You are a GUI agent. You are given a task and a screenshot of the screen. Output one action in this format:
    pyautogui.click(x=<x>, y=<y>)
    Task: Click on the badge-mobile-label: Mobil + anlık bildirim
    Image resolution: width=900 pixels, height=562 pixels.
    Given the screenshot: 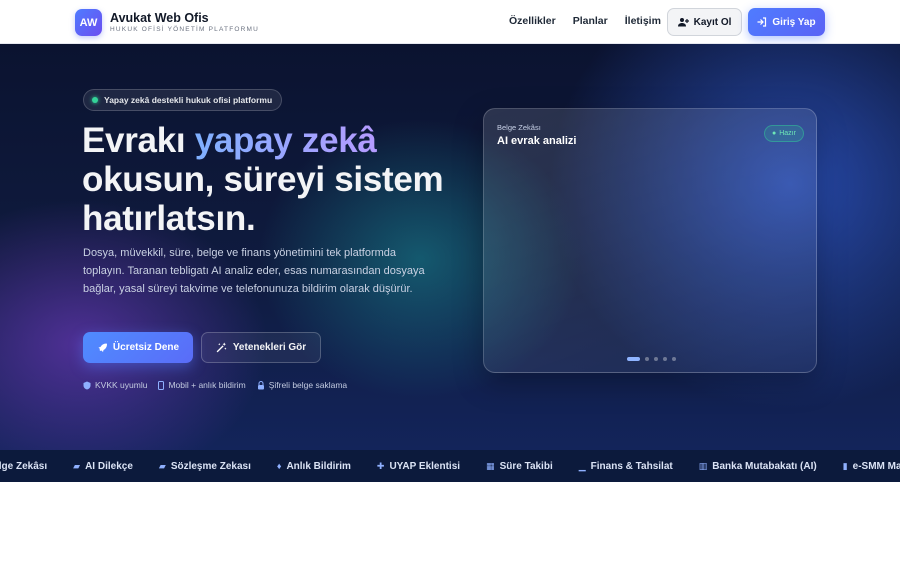 What is the action you would take?
    pyautogui.click(x=207, y=385)
    